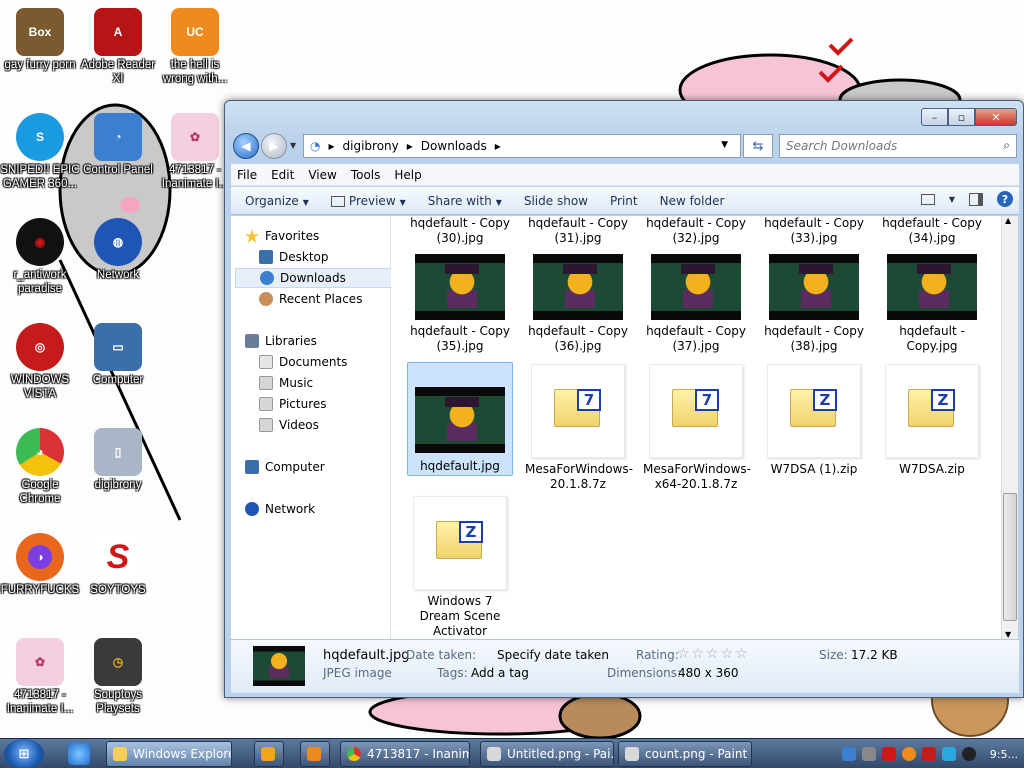  What do you see at coordinates (247, 175) in the screenshot?
I see `menu-file: File` at bounding box center [247, 175].